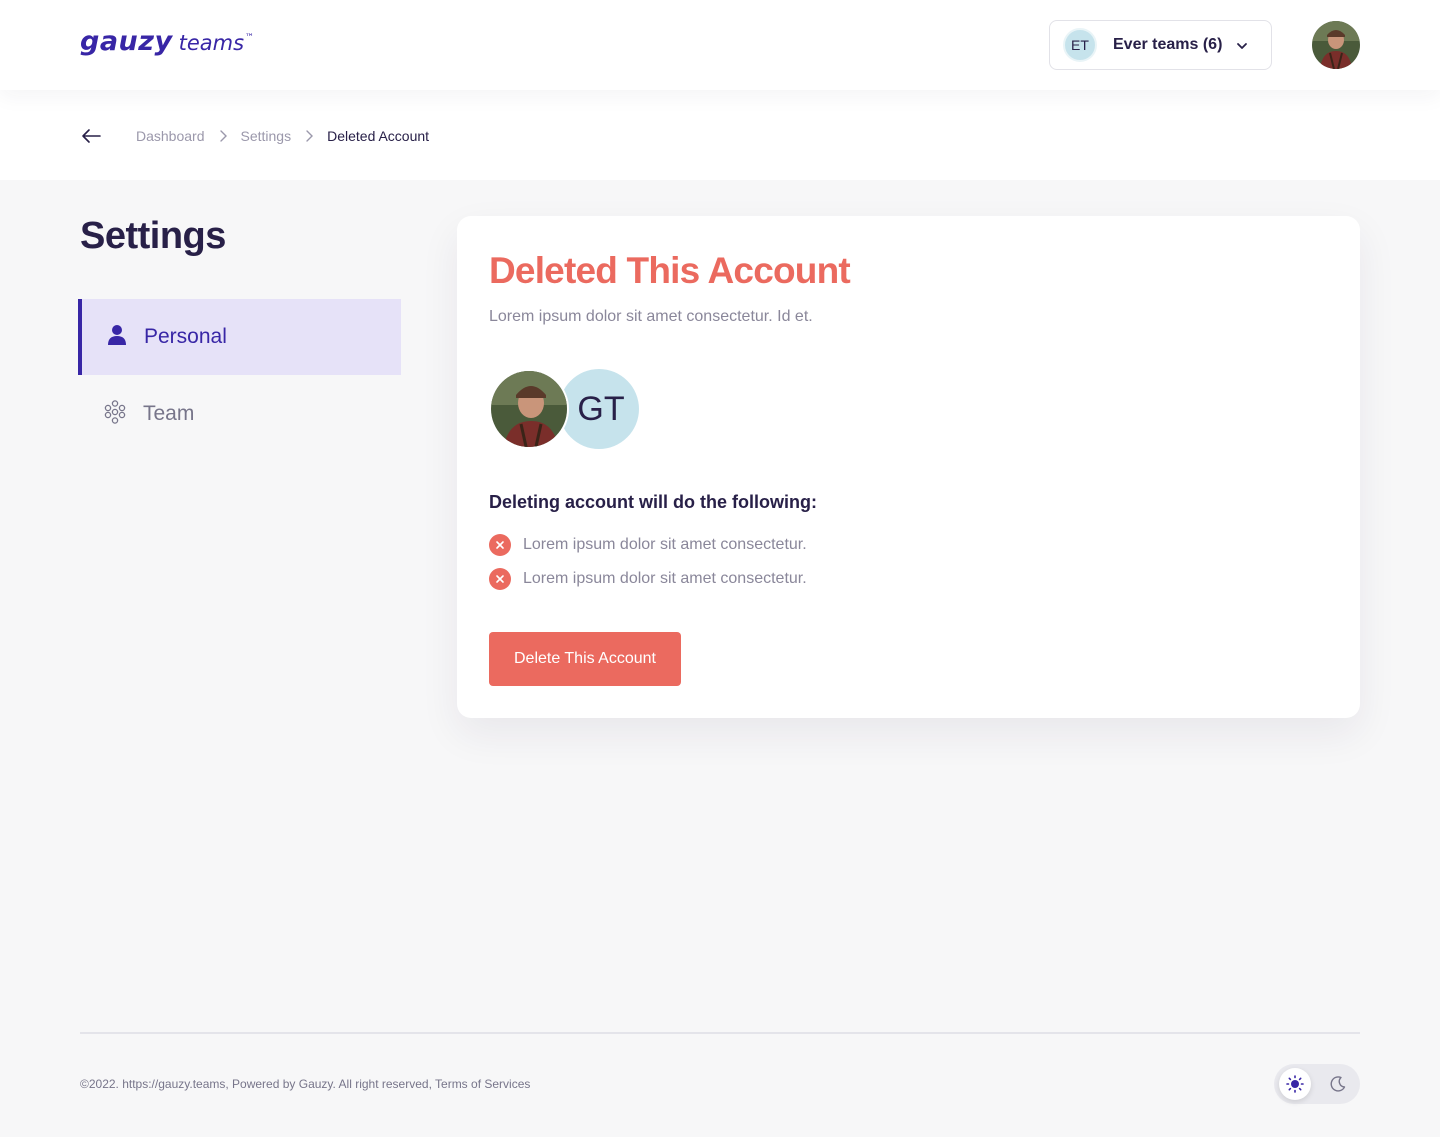 This screenshot has height=1137, width=1440. What do you see at coordinates (1168, 44) in the screenshot?
I see `team-name: Ever teams (6)` at bounding box center [1168, 44].